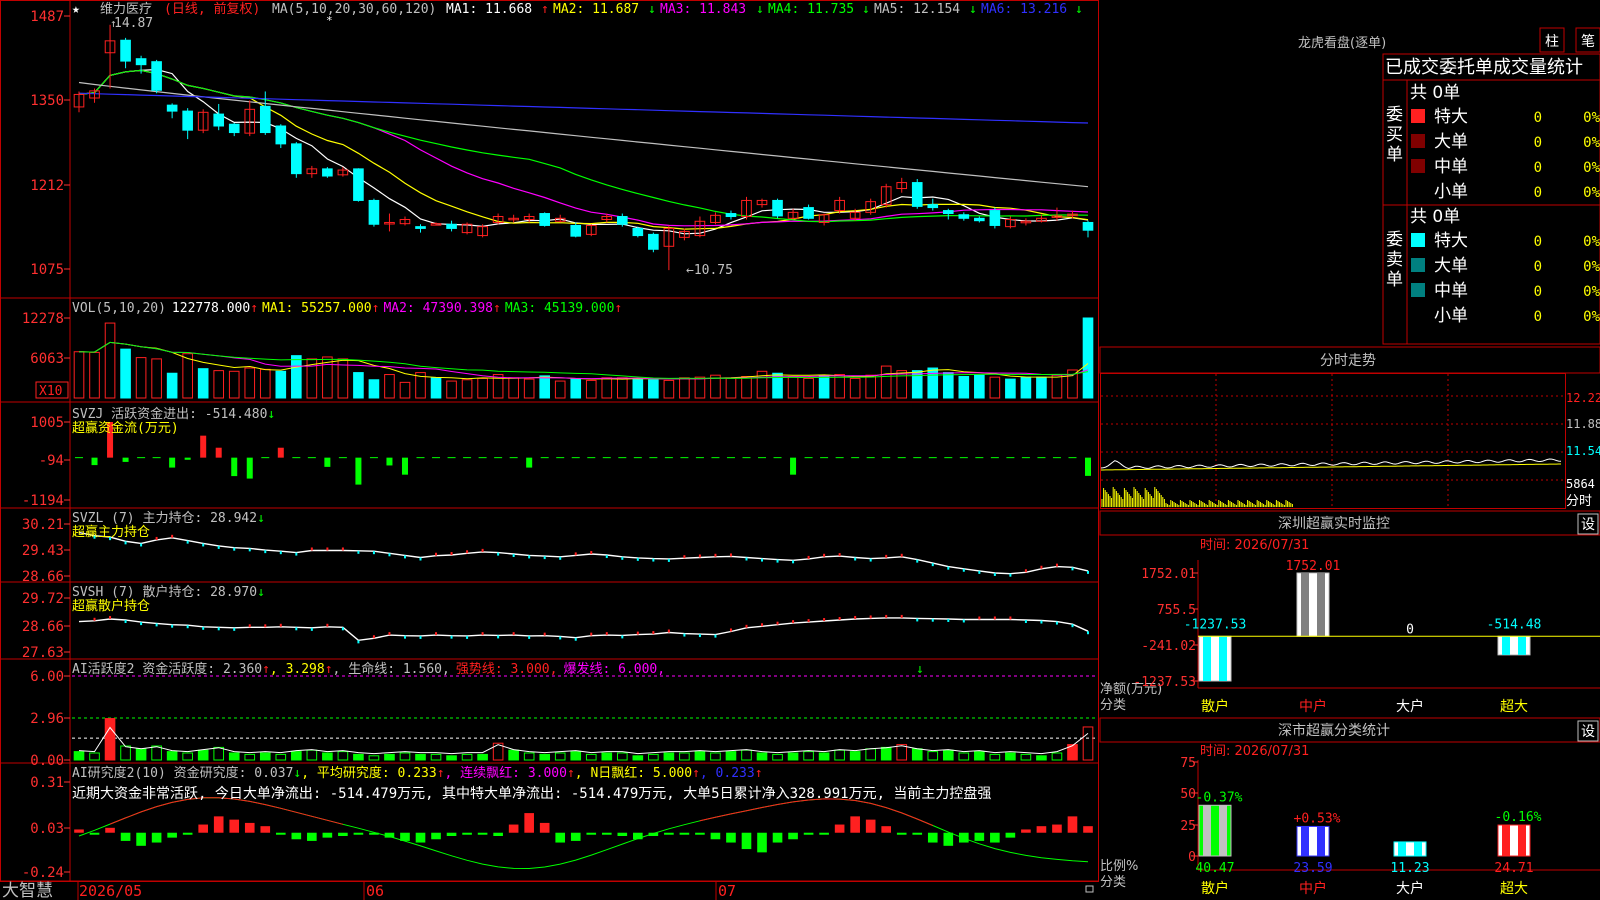  What do you see at coordinates (1321, 605) in the screenshot?
I see `monitor-bar-stripe` at bounding box center [1321, 605].